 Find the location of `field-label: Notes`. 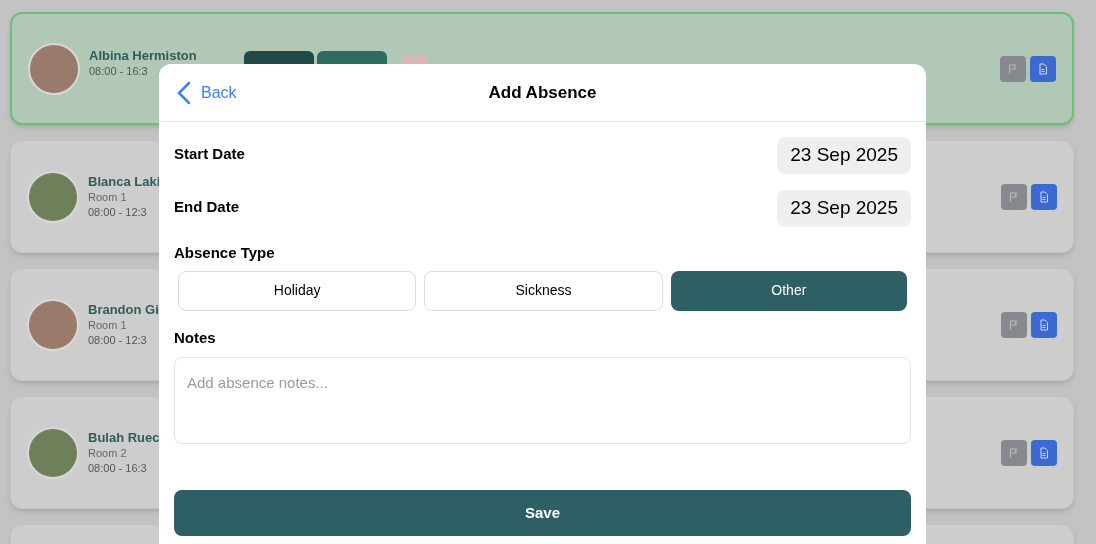

field-label: Notes is located at coordinates (195, 337).